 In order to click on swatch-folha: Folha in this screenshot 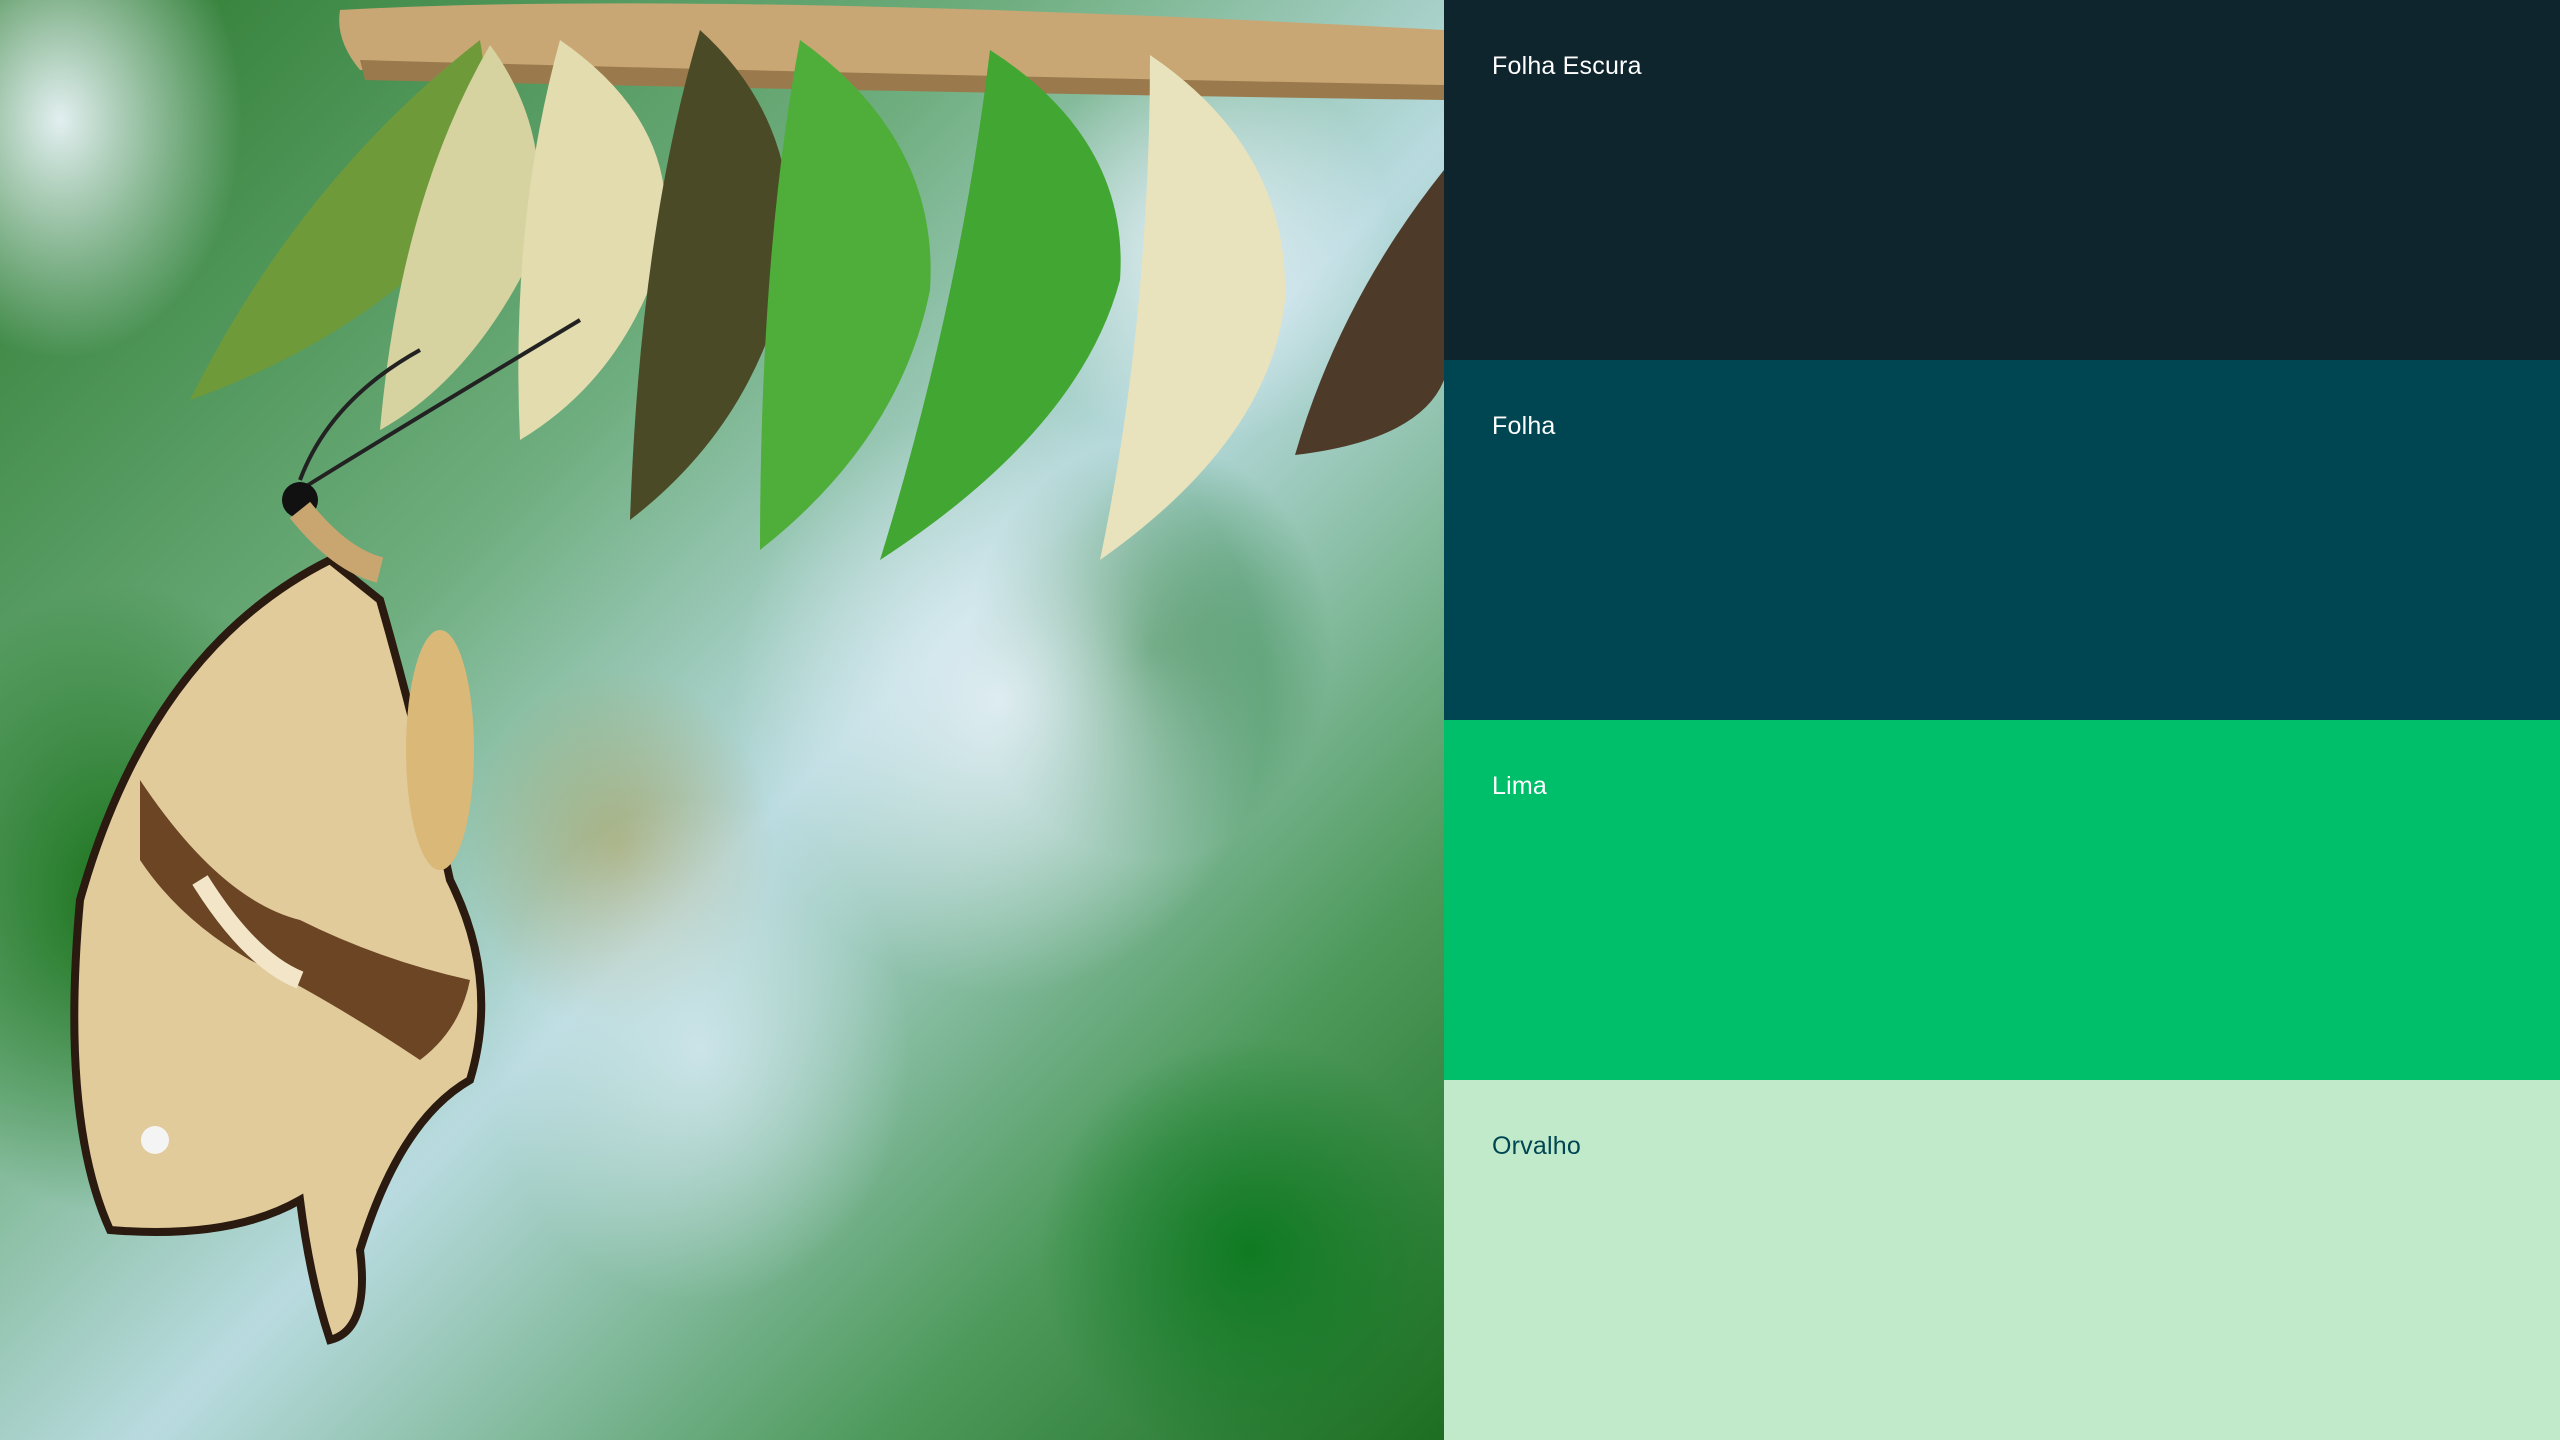, I will do `click(2002, 540)`.